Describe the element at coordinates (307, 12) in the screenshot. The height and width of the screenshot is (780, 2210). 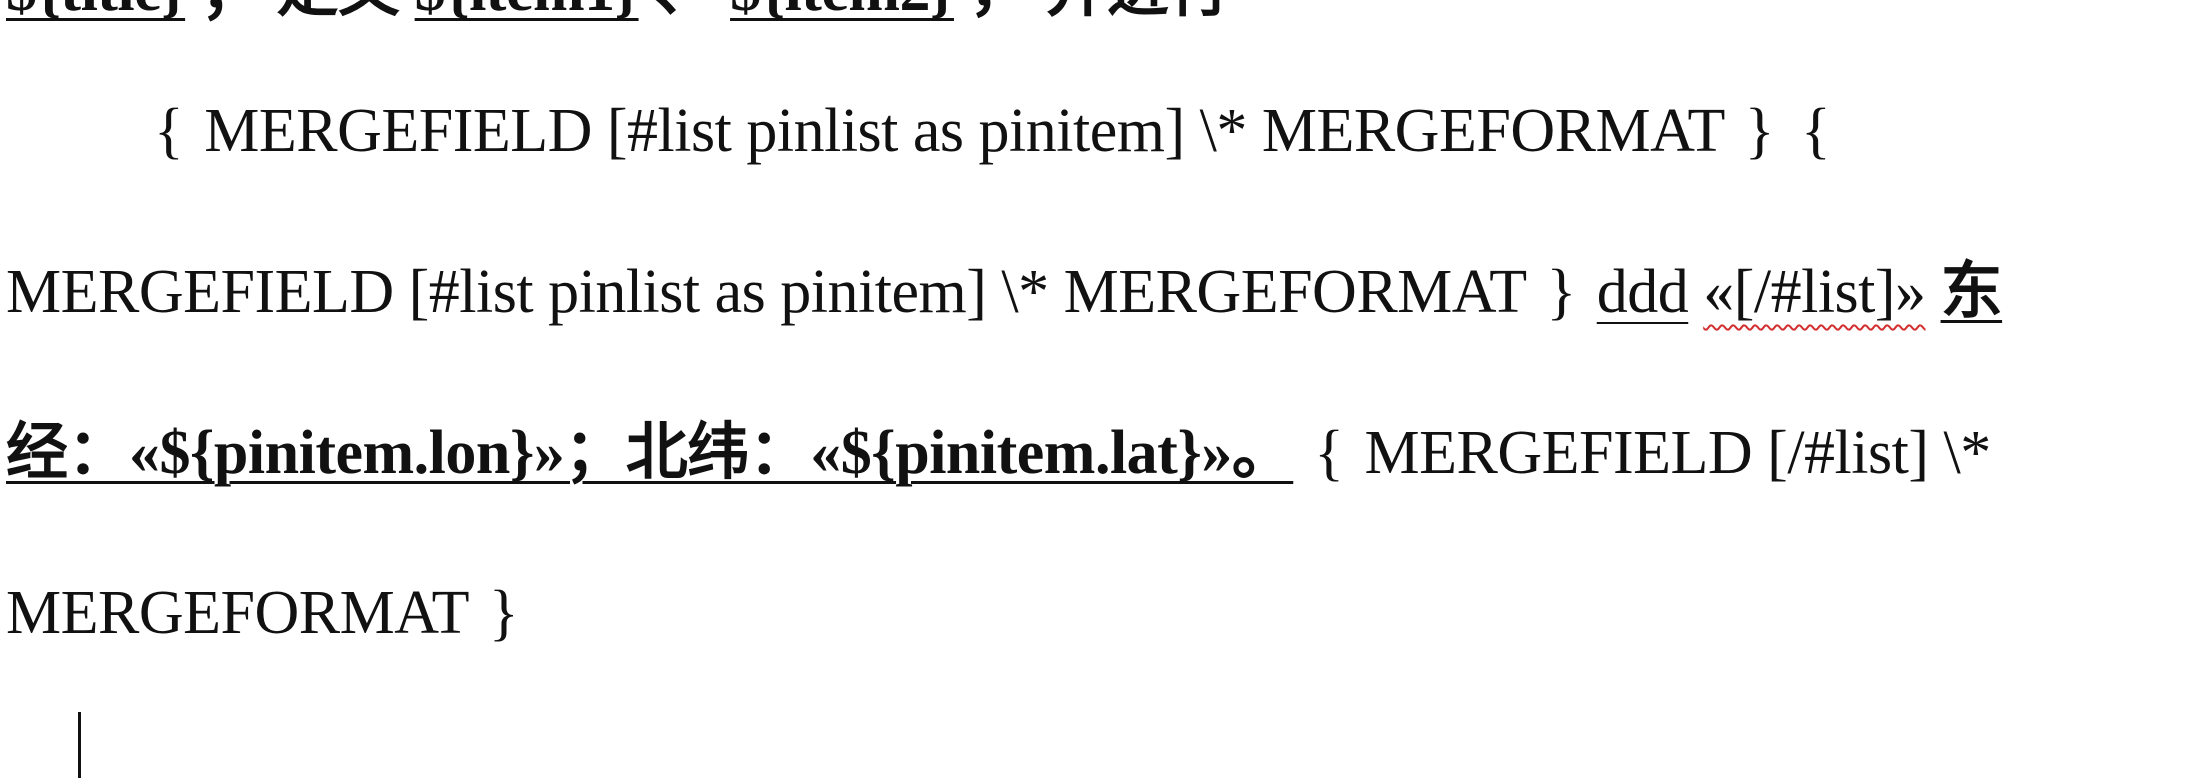
I see `top-segment-2: ； 定义` at that location.